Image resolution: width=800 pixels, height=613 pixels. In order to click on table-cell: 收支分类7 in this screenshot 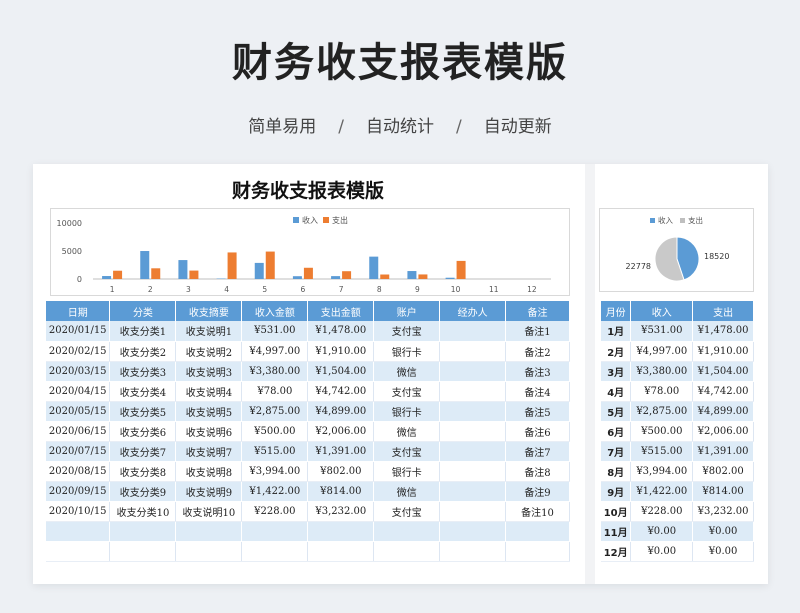, I will do `click(143, 451)`.